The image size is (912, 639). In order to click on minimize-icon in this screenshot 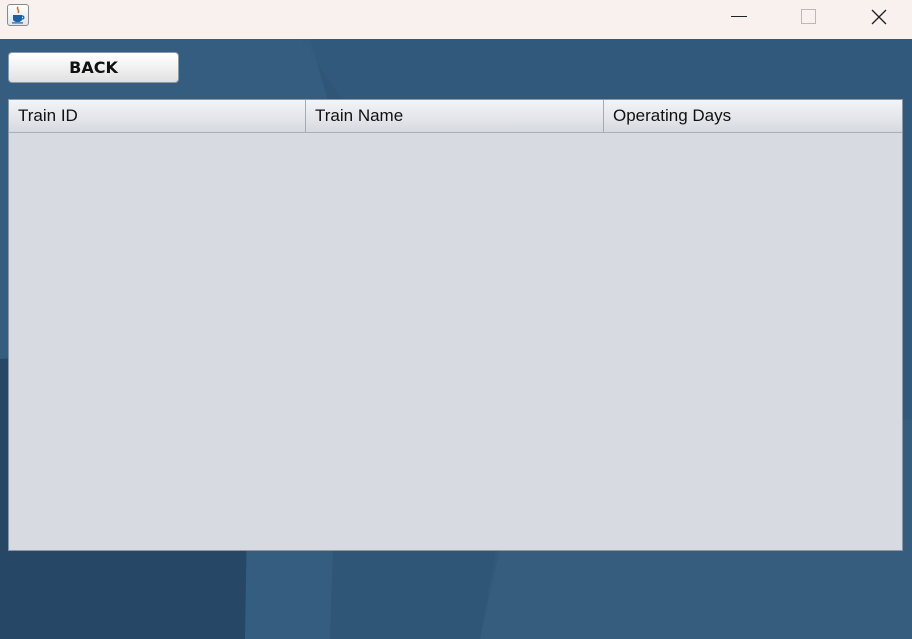, I will do `click(739, 16)`.